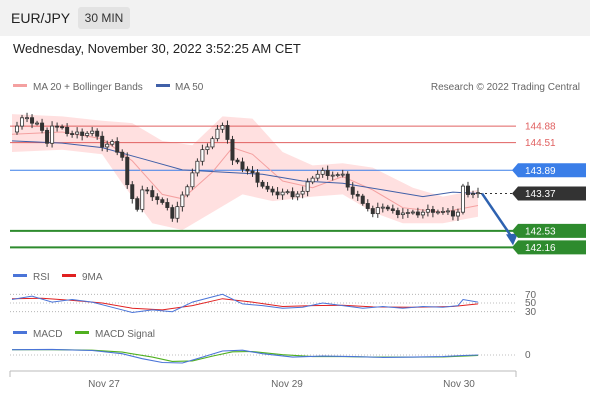 The image size is (590, 400). I want to click on current-price-label: 143.37, so click(540, 194).